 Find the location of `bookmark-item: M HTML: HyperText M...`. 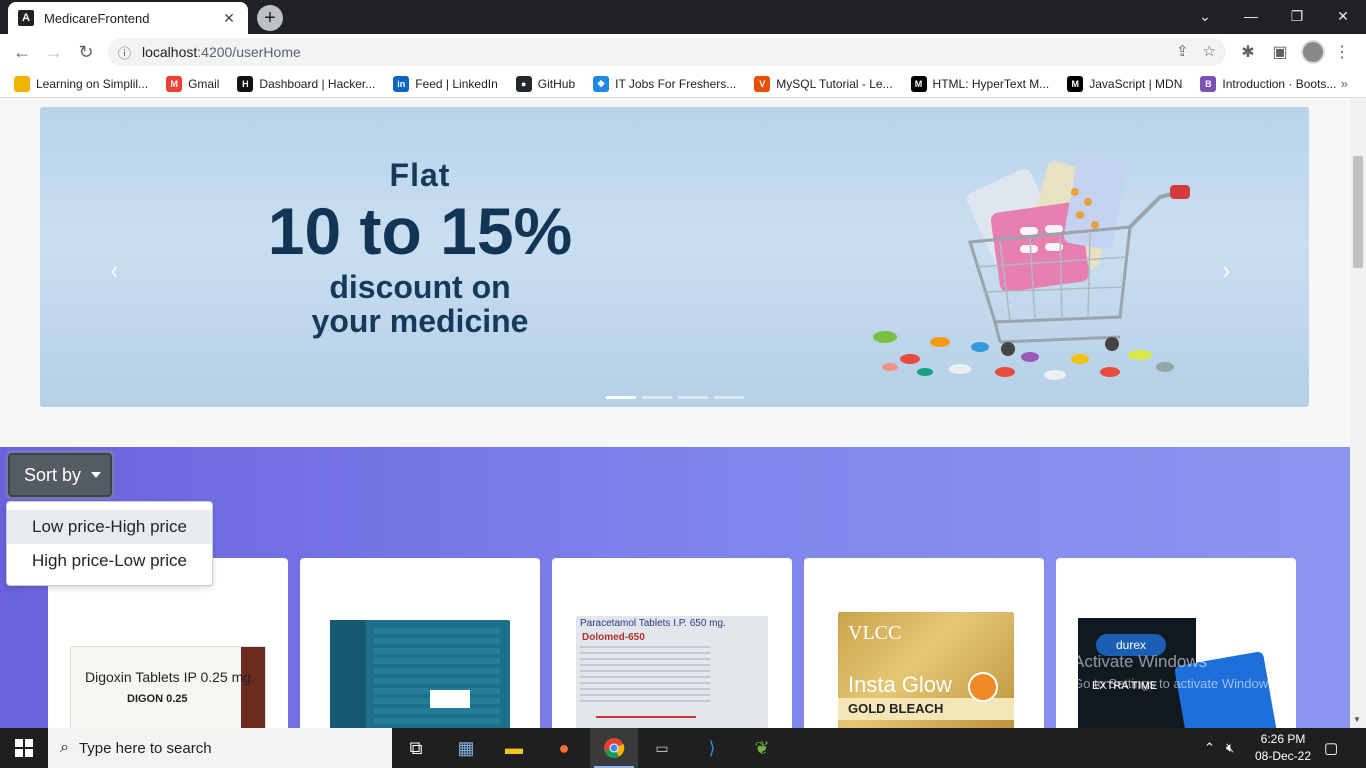

bookmark-item: M HTML: HyperText M... is located at coordinates (979, 83).